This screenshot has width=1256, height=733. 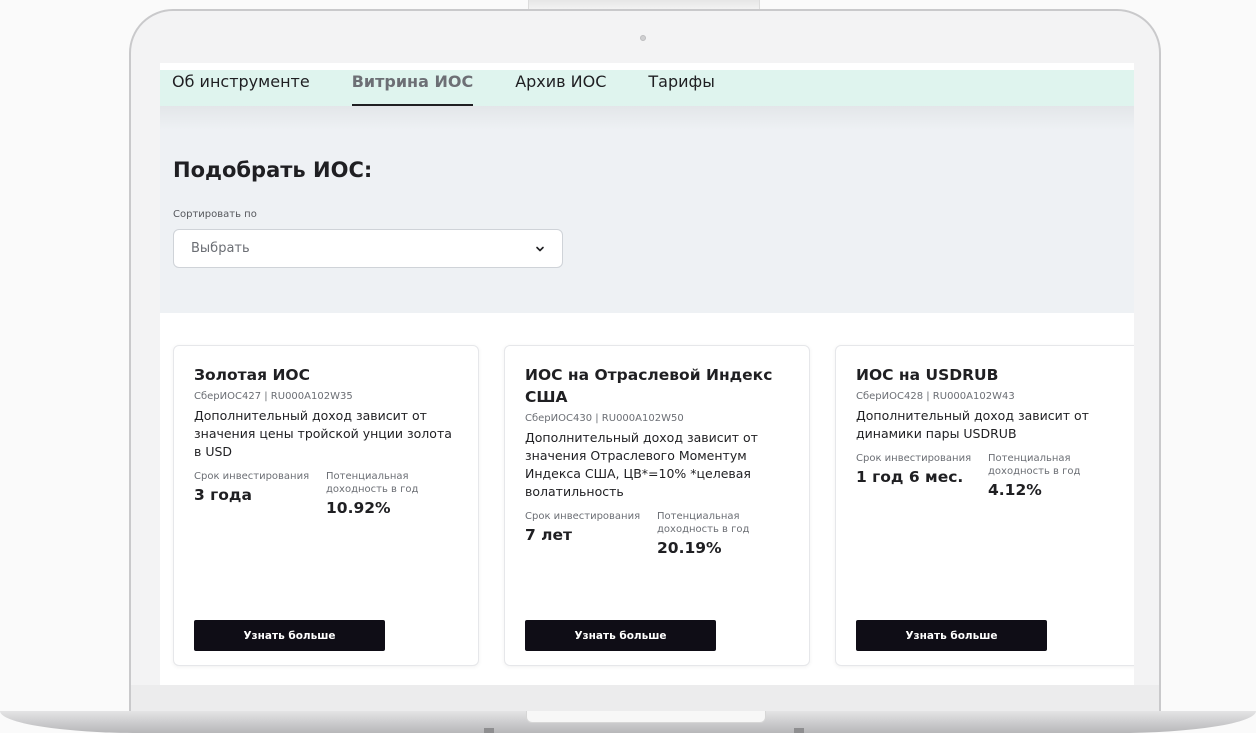 What do you see at coordinates (215, 214) in the screenshot?
I see `sort-label: Сортировать по` at bounding box center [215, 214].